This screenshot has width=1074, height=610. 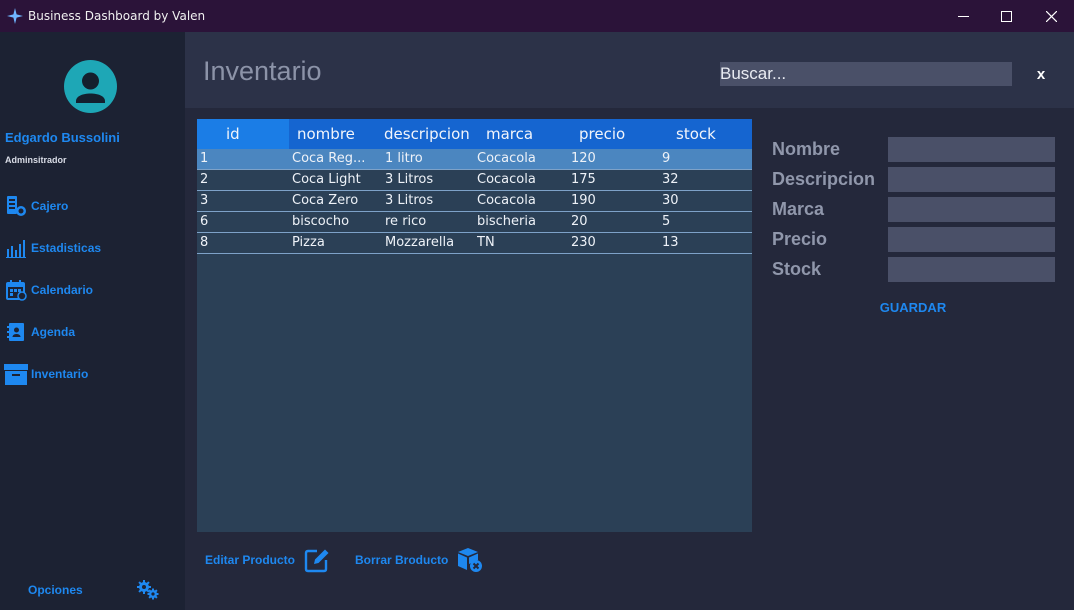 I want to click on window-title: Business Dashboard by Valen, so click(x=117, y=16).